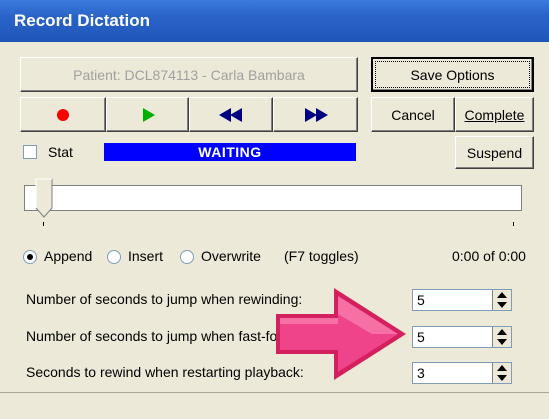  Describe the element at coordinates (114, 257) in the screenshot. I see `insert-radio` at that location.